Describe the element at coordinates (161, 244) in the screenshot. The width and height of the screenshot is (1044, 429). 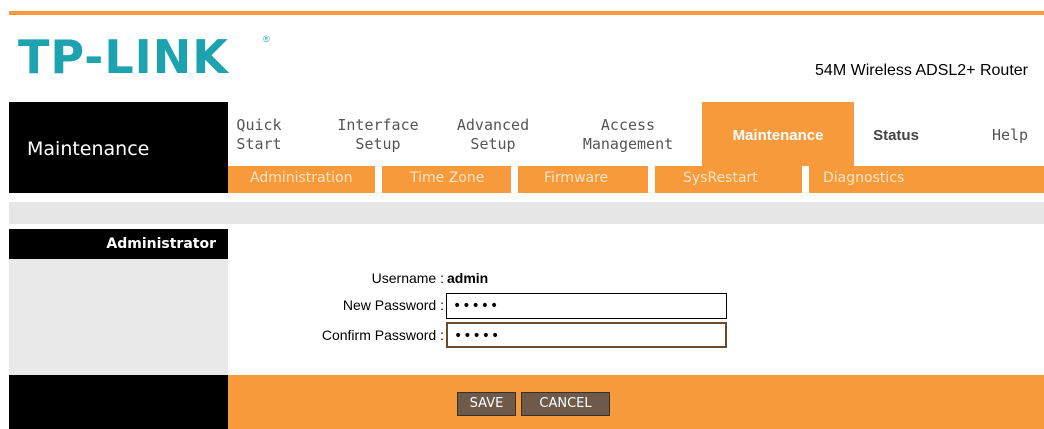
I see `panel-heading-label: Administrator` at that location.